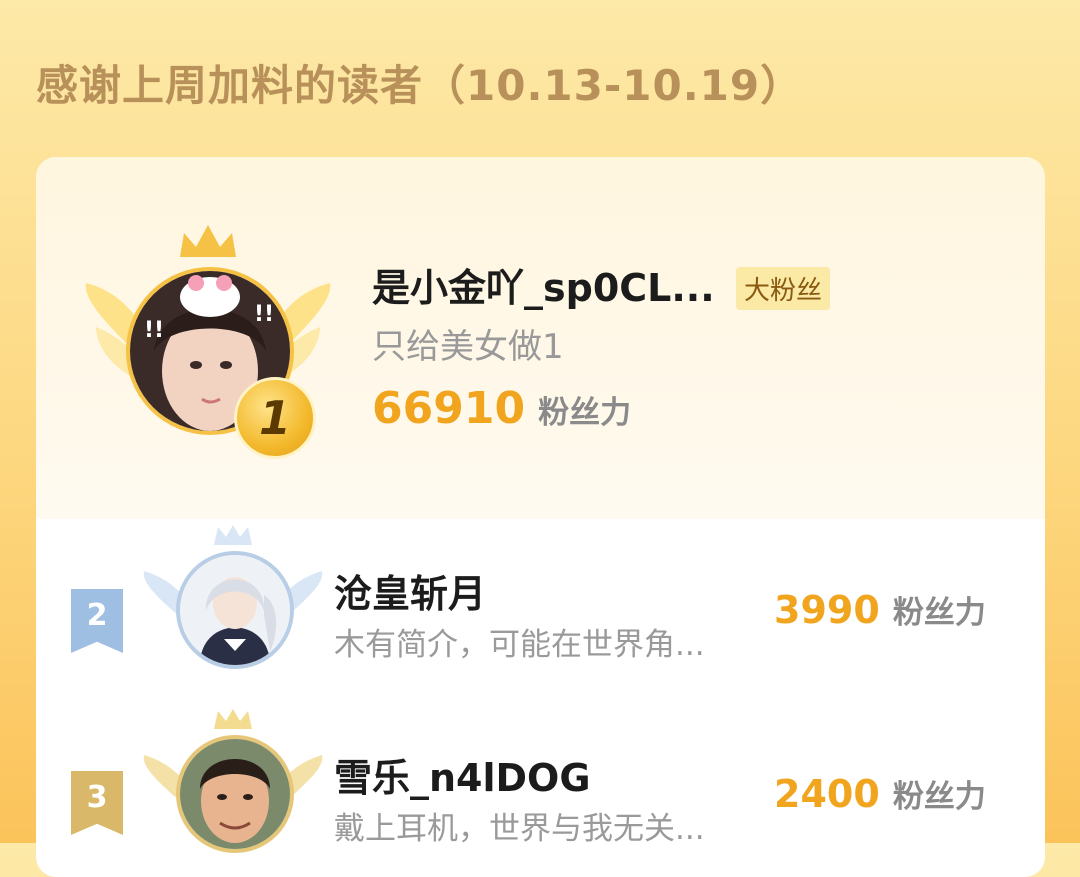 This screenshot has height=877, width=1080. Describe the element at coordinates (462, 774) in the screenshot. I see `username: 雪乐_n4lDOG` at that location.